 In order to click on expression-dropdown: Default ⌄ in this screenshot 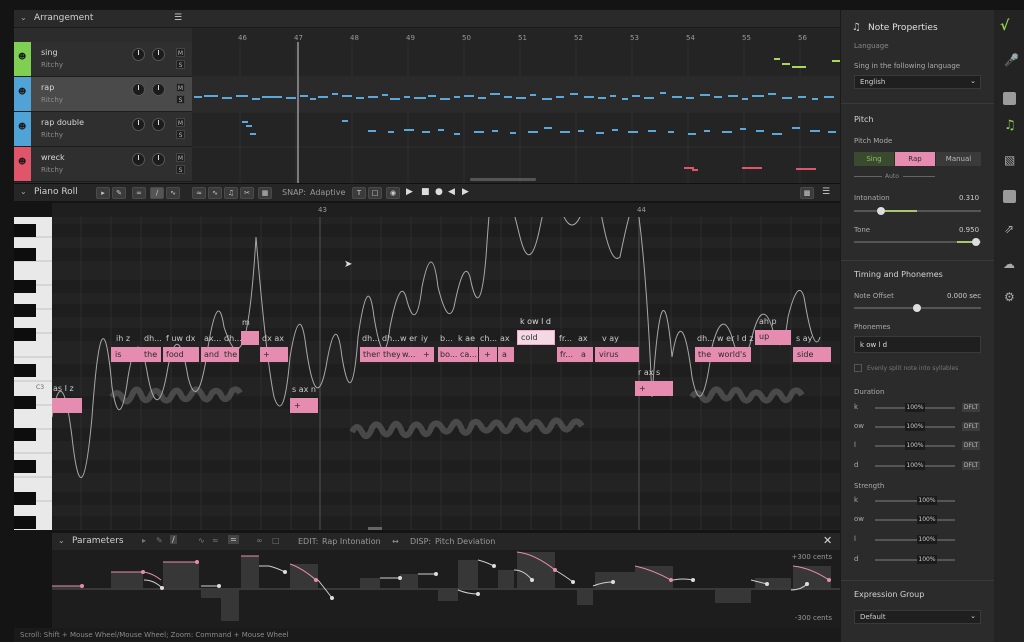, I will do `click(917, 617)`.